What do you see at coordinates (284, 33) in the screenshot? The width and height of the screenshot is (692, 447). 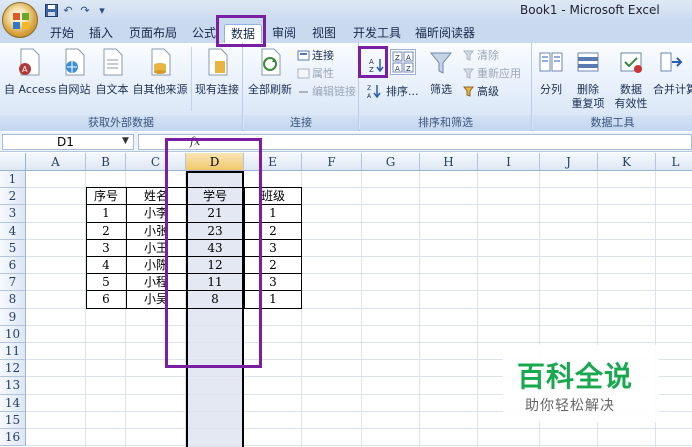 I see `tab-review: 审阅` at bounding box center [284, 33].